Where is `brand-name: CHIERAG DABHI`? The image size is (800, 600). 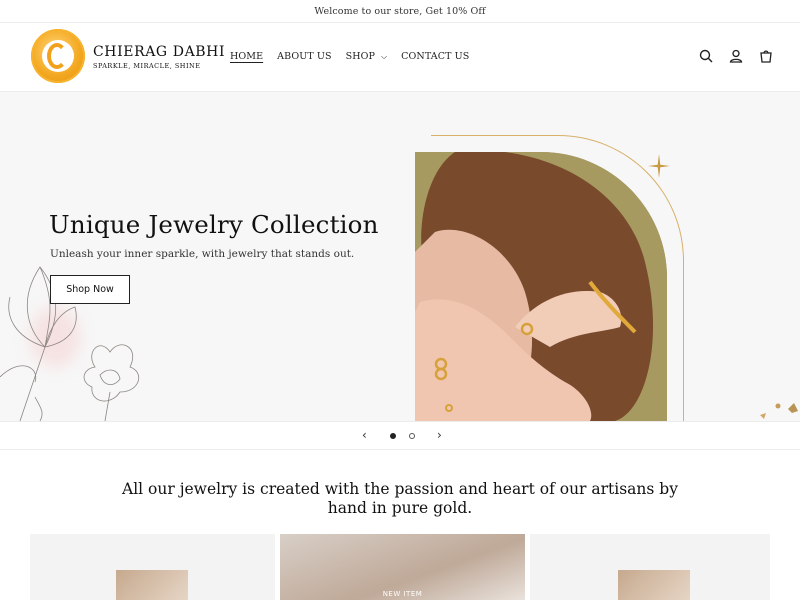 brand-name: CHIERAG DABHI is located at coordinates (159, 52).